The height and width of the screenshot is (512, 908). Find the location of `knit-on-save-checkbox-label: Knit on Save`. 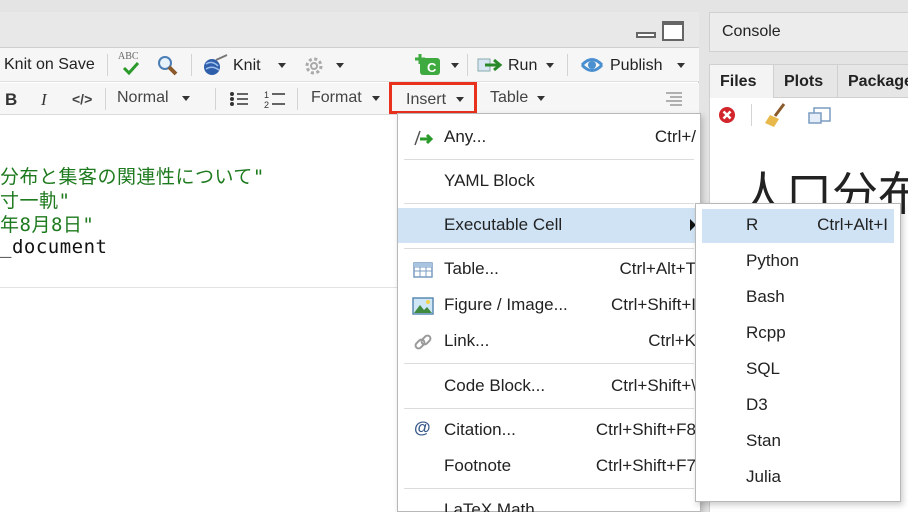

knit-on-save-checkbox-label: Knit on Save is located at coordinates (49, 65).